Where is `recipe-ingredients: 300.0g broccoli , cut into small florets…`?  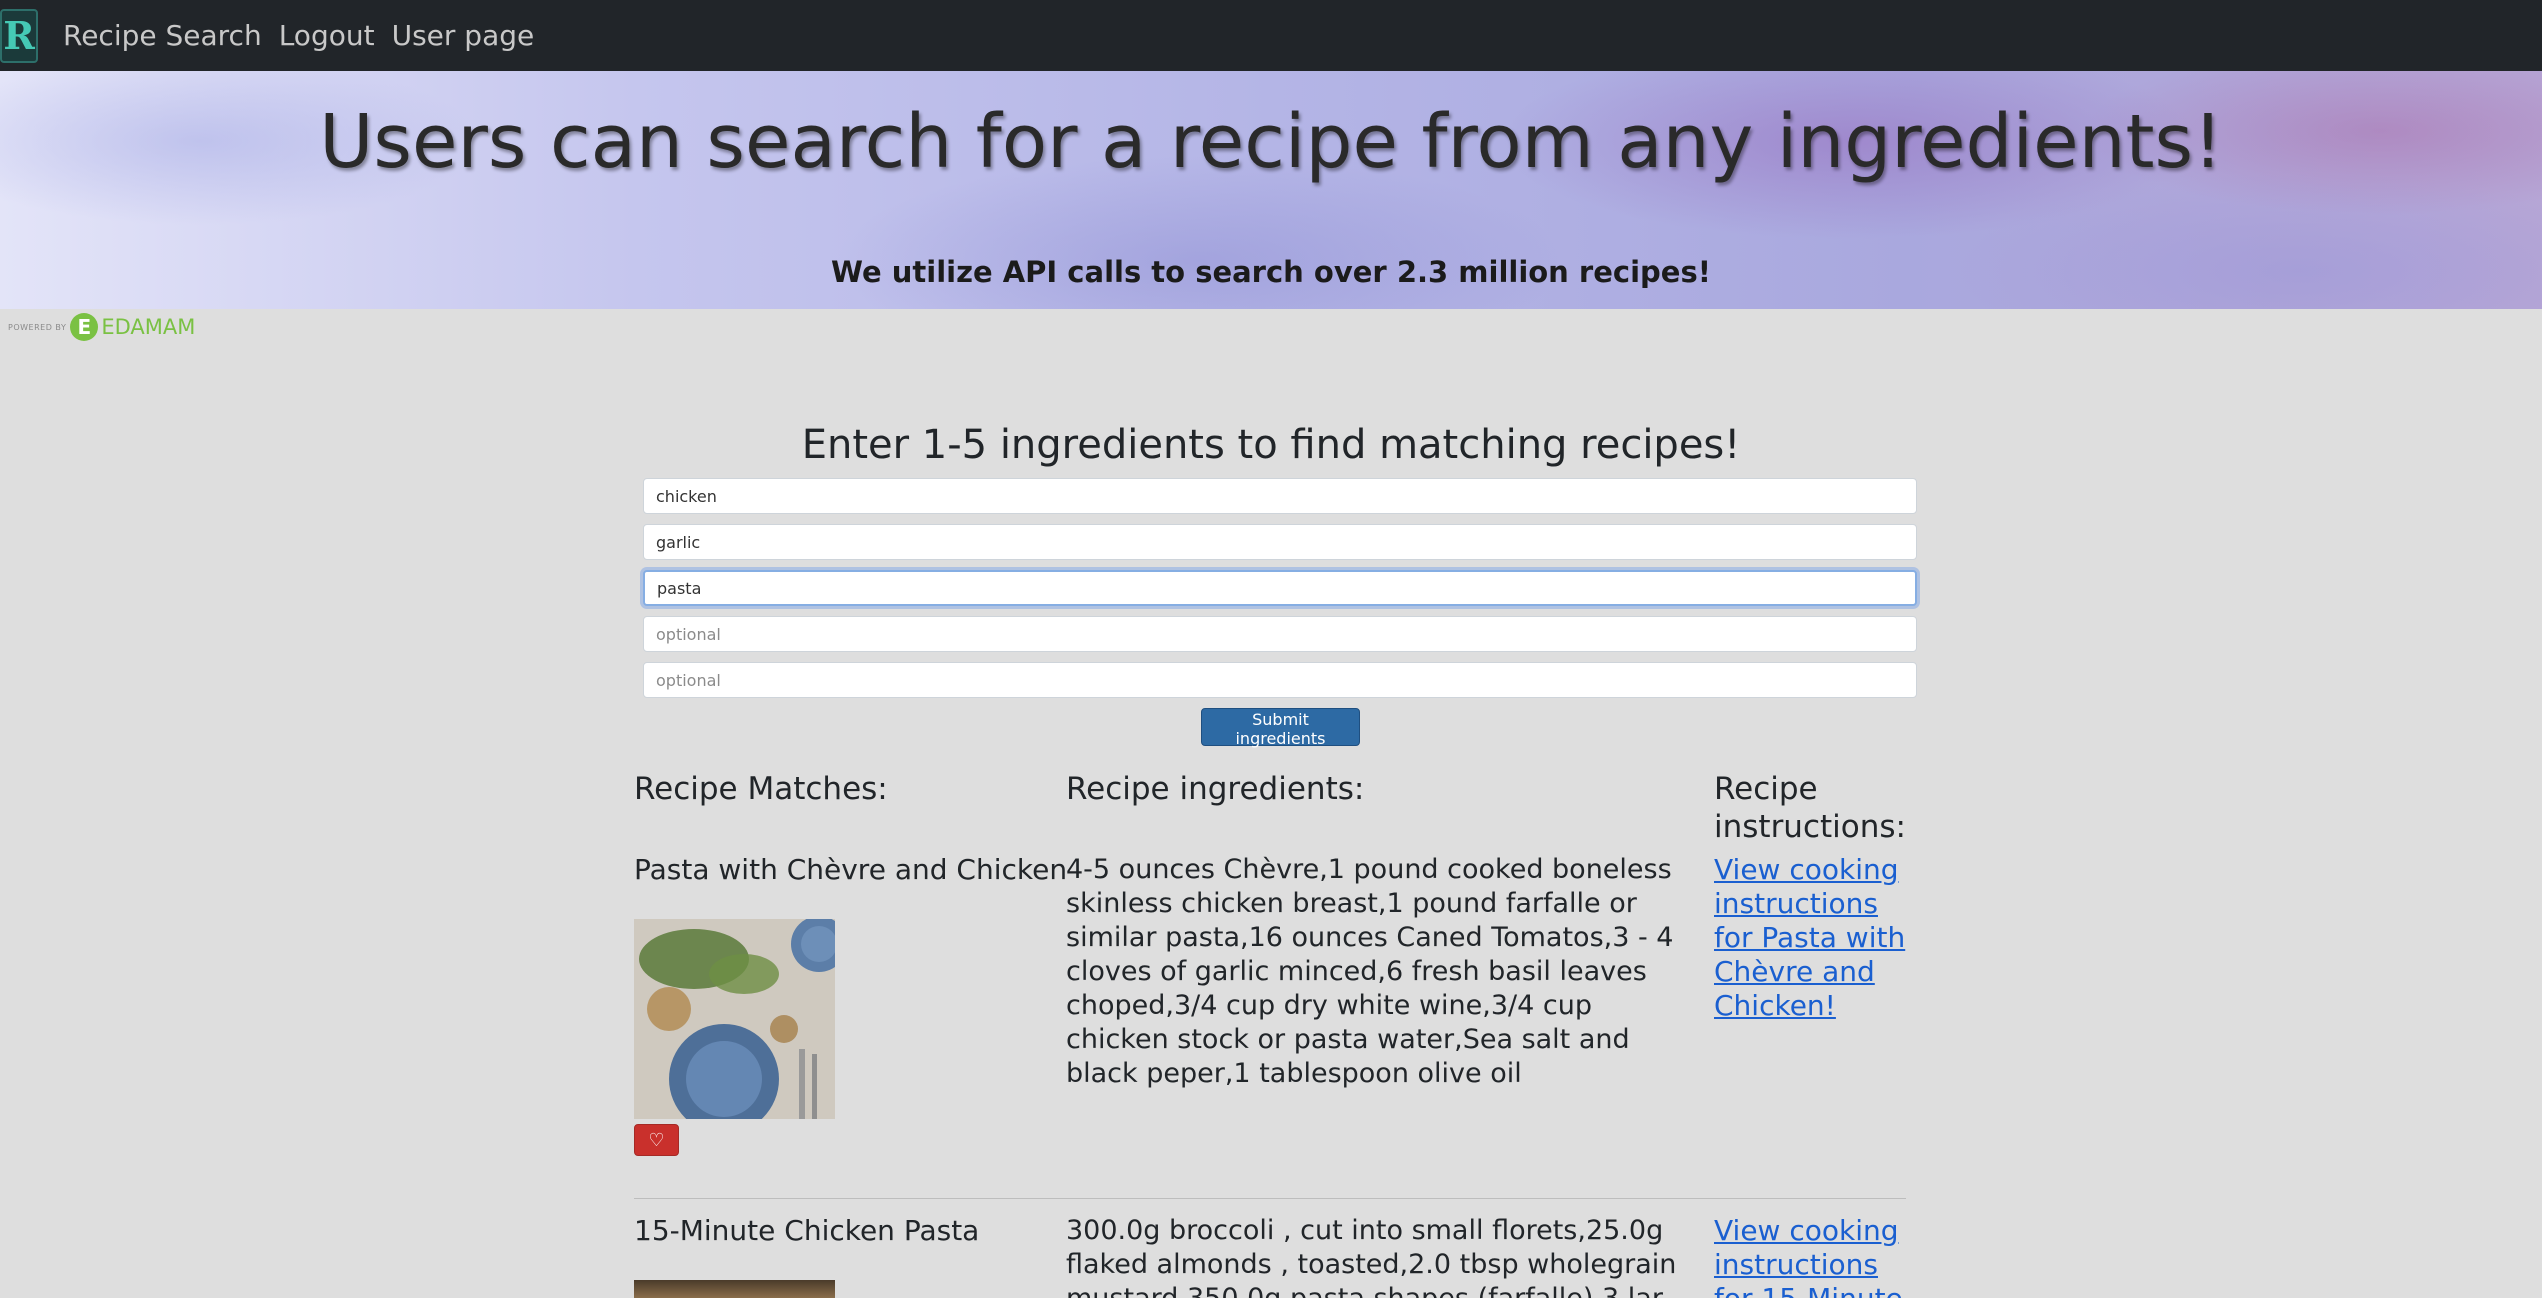 recipe-ingredients: 300.0g broccoli , cut into small florets… is located at coordinates (1371, 1256).